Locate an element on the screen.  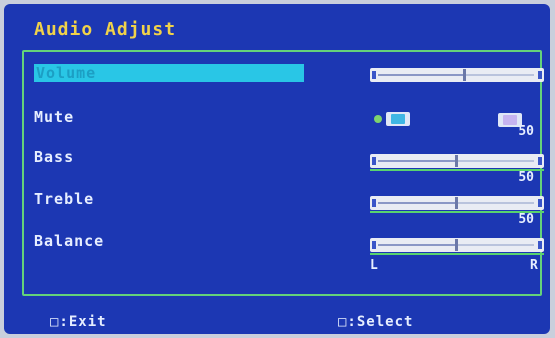
treble-value: 50 is located at coordinates (526, 219).